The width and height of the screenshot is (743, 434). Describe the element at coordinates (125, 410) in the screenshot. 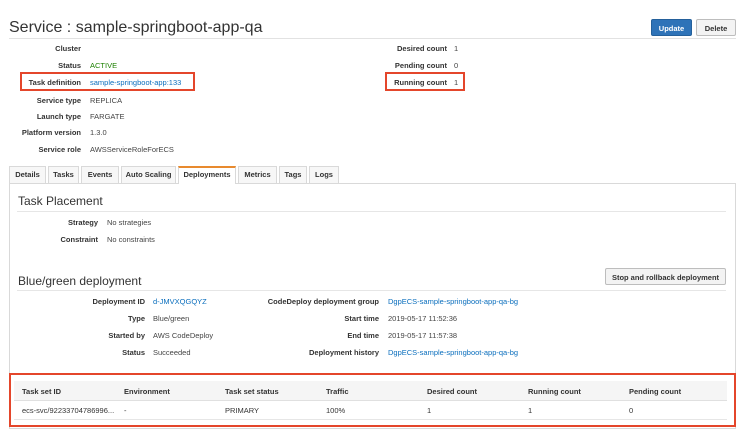

I see `cell-environment: -` at that location.